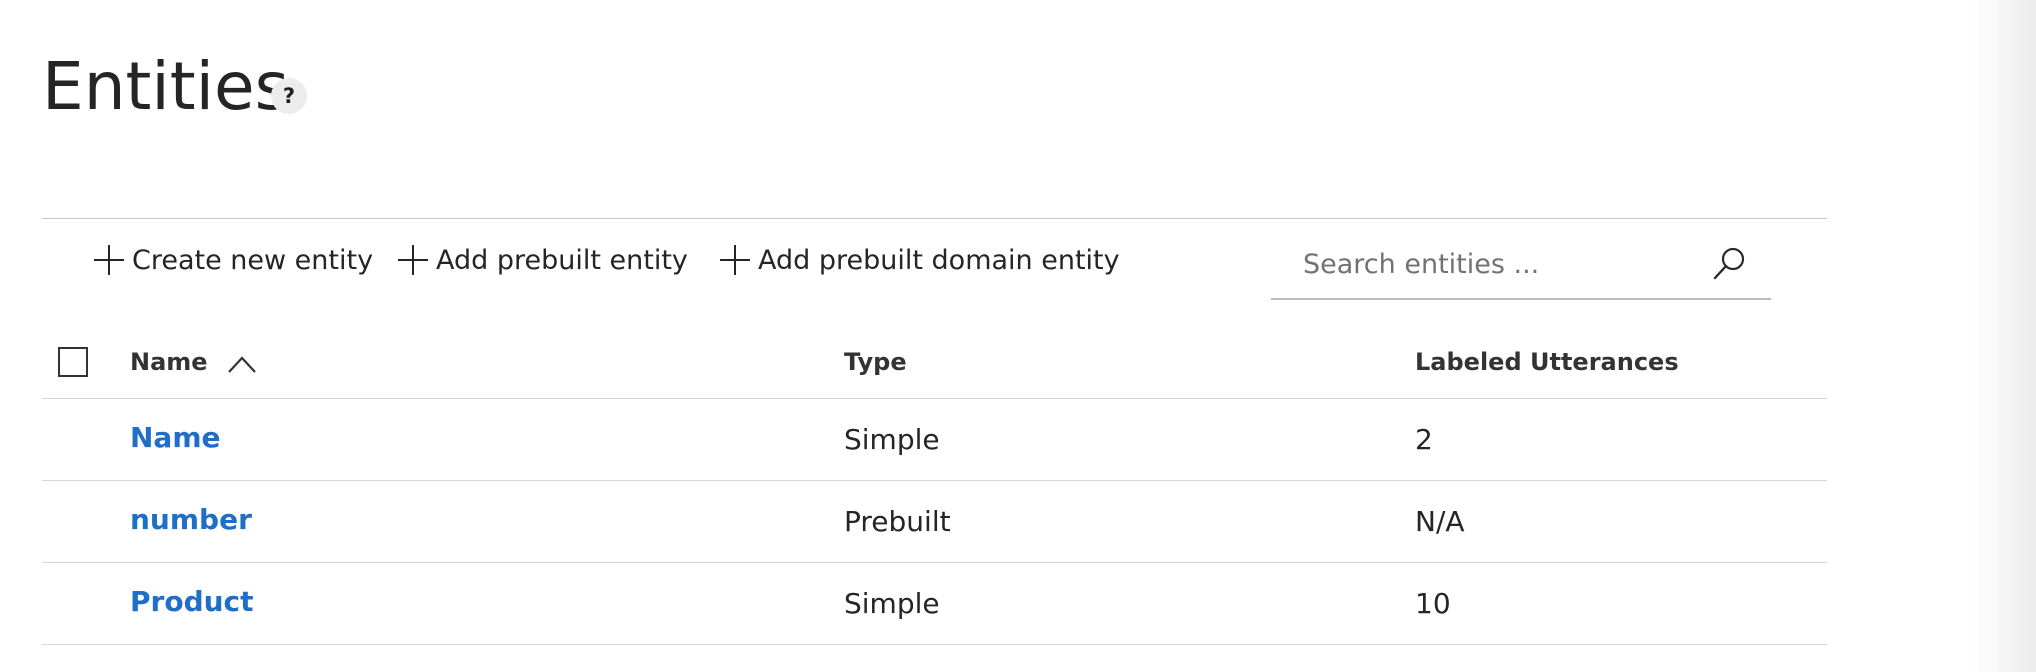 The image size is (2036, 672). Describe the element at coordinates (192, 601) in the screenshot. I see `entity-name-link: Product` at that location.